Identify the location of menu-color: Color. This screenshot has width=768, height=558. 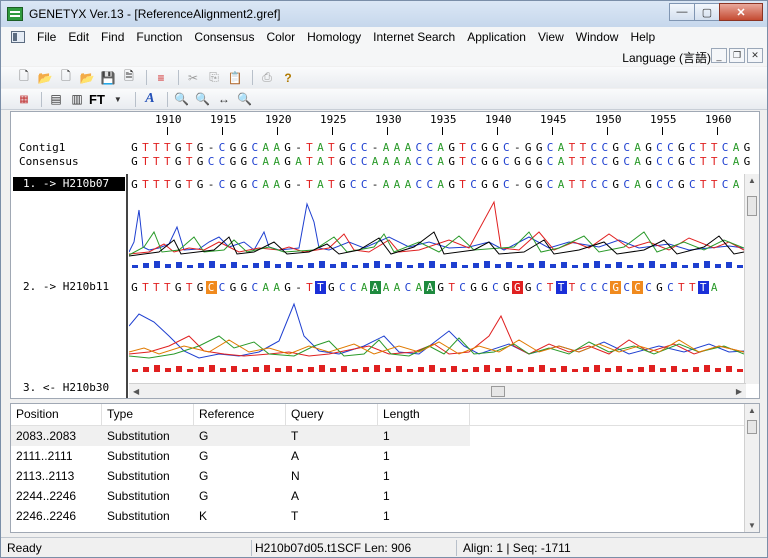
(280, 37).